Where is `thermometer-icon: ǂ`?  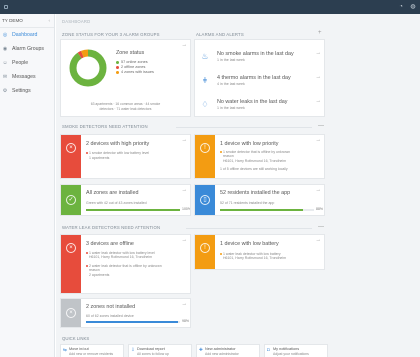
thermometer-icon: ǂ is located at coordinates (205, 80).